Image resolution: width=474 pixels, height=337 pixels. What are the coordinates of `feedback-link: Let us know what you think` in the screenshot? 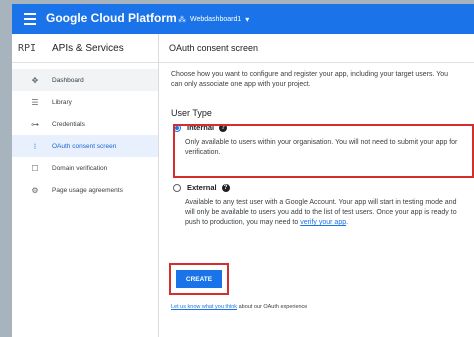 It's located at (204, 307).